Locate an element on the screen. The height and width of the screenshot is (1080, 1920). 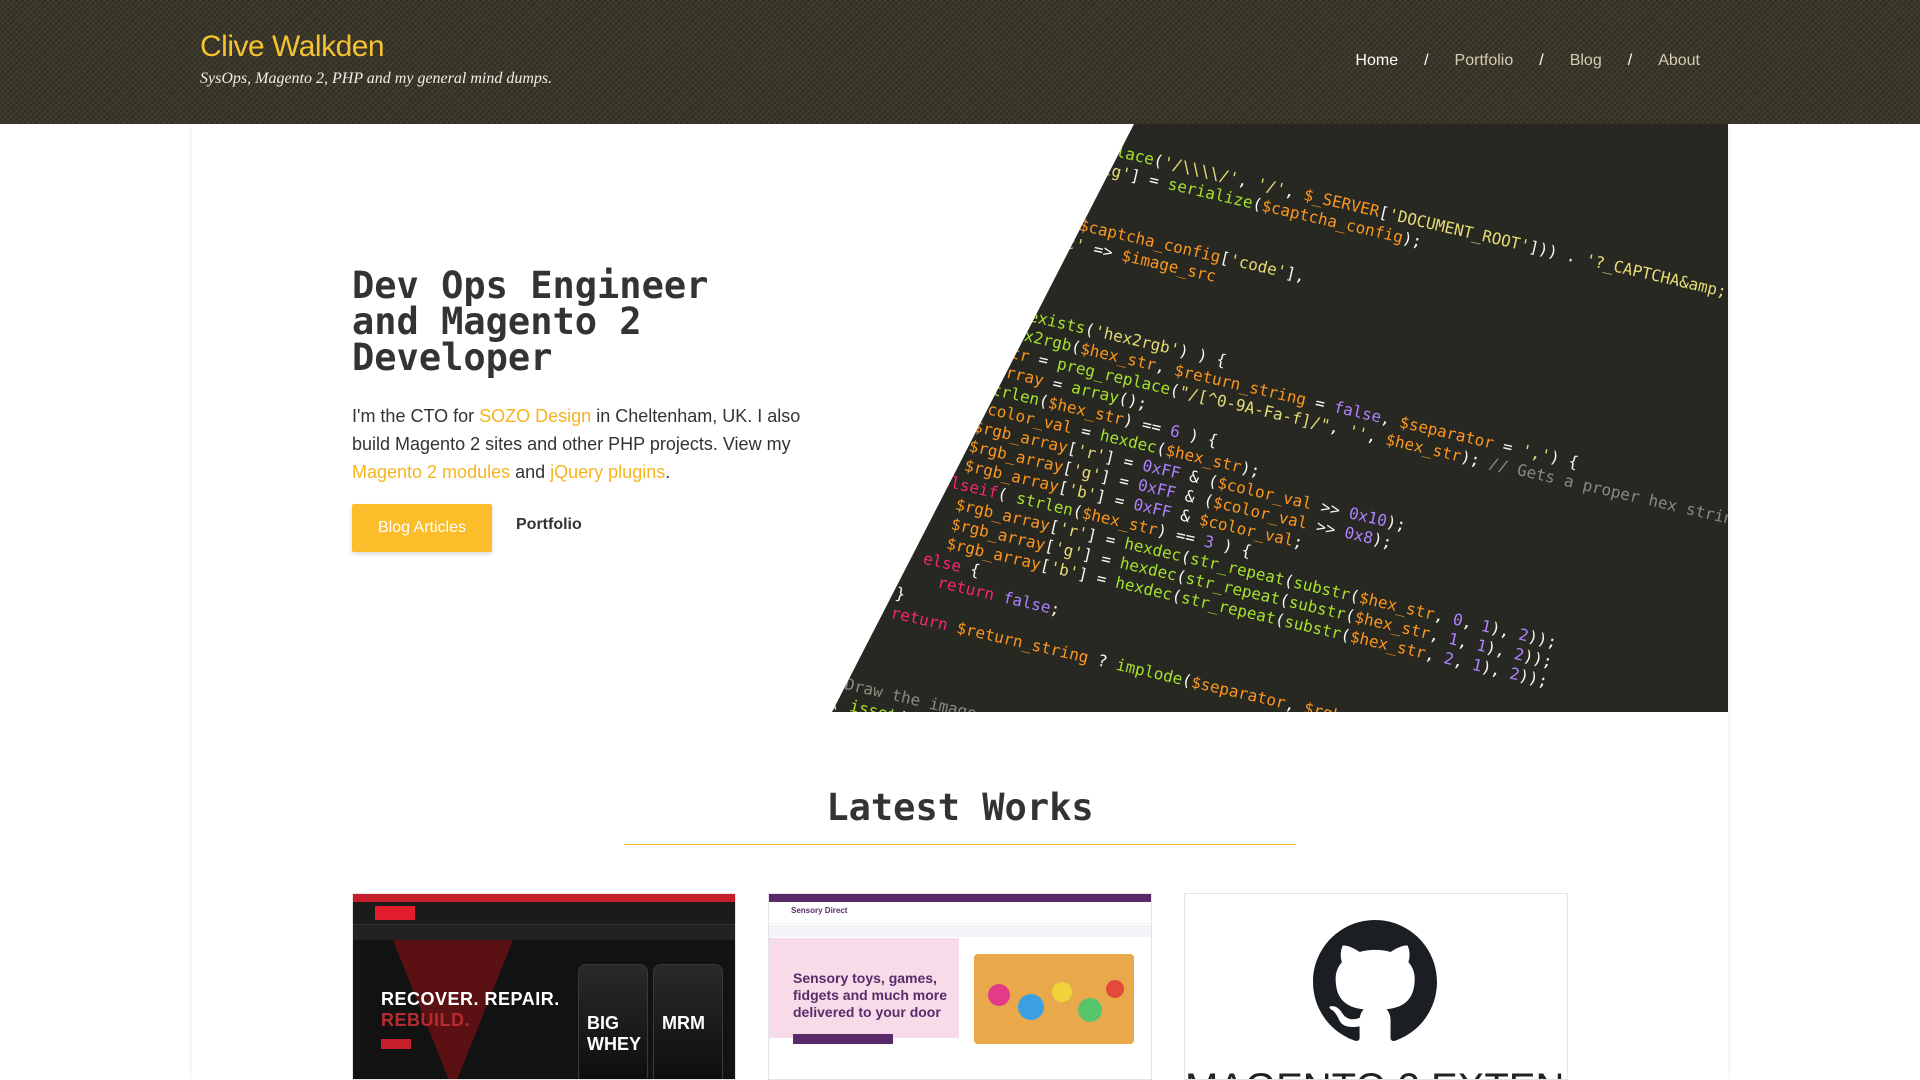
latest-works-heading: Latest Works is located at coordinates (960, 807).